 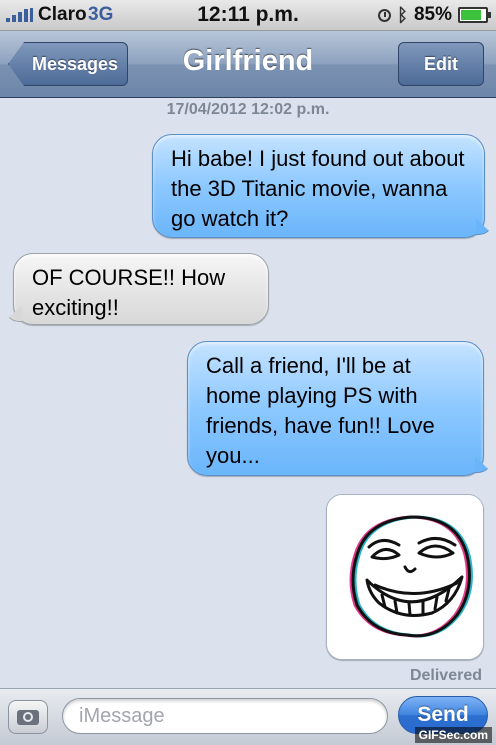 I want to click on trollface-image, so click(x=405, y=577).